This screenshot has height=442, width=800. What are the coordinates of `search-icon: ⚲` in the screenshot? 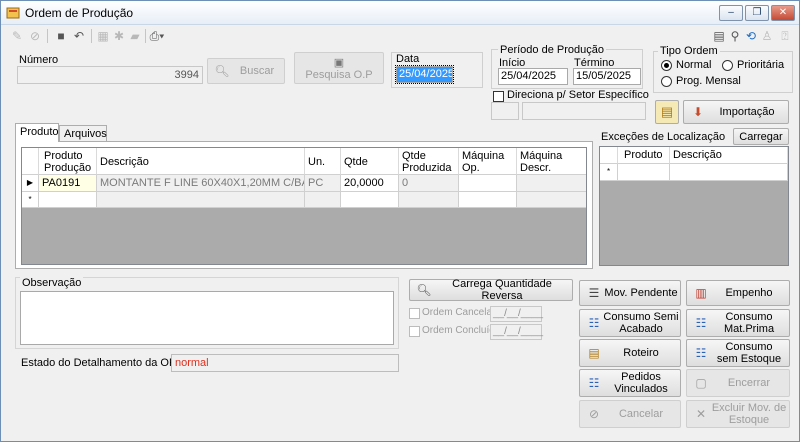 It's located at (735, 36).